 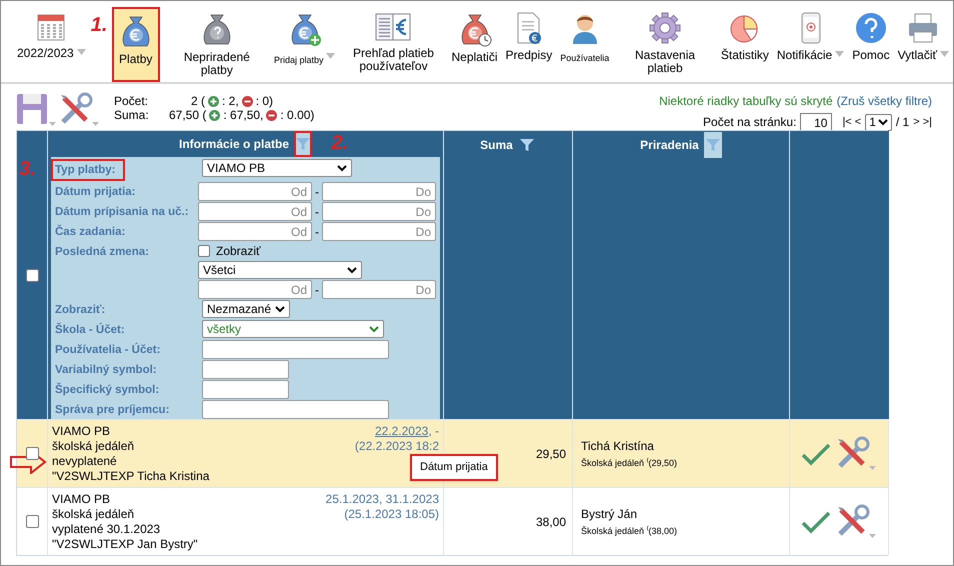 What do you see at coordinates (238, 251) in the screenshot?
I see `checkbox-label: Zobraziť` at bounding box center [238, 251].